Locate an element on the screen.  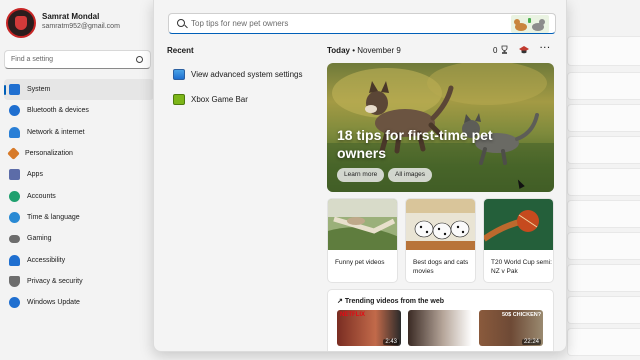
card-caption: T20 World Cup semi: NZ v Pak is located at coordinates (521, 267).